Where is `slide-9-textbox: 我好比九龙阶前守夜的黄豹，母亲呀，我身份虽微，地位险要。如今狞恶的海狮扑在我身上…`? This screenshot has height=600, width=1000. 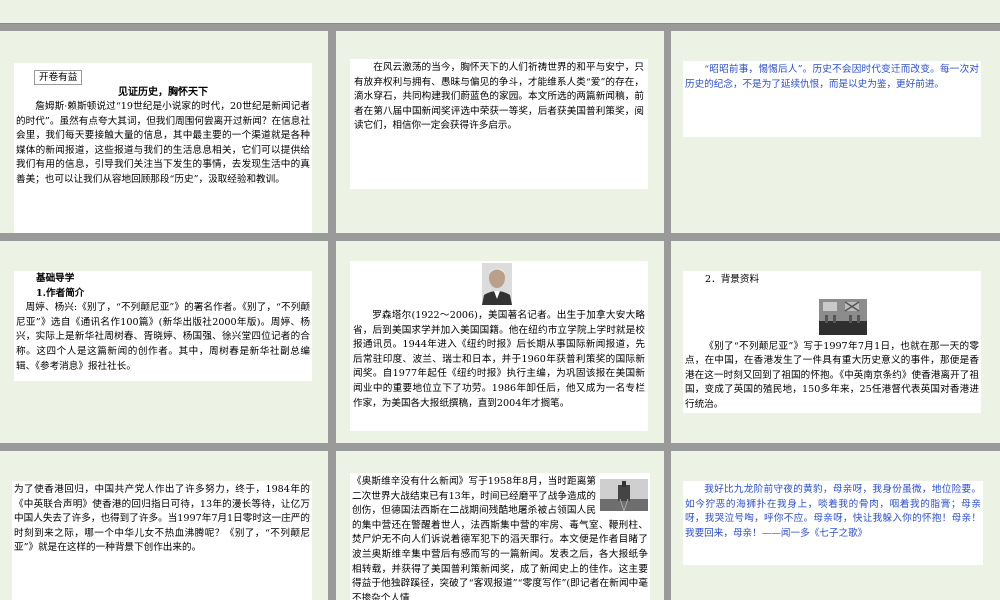
slide-9-textbox: 我好比九龙阶前守夜的黄豹，母亲呀，我身份虽微，地位险要。如今狞恶的海狮扑在我身上… is located at coordinates (833, 523).